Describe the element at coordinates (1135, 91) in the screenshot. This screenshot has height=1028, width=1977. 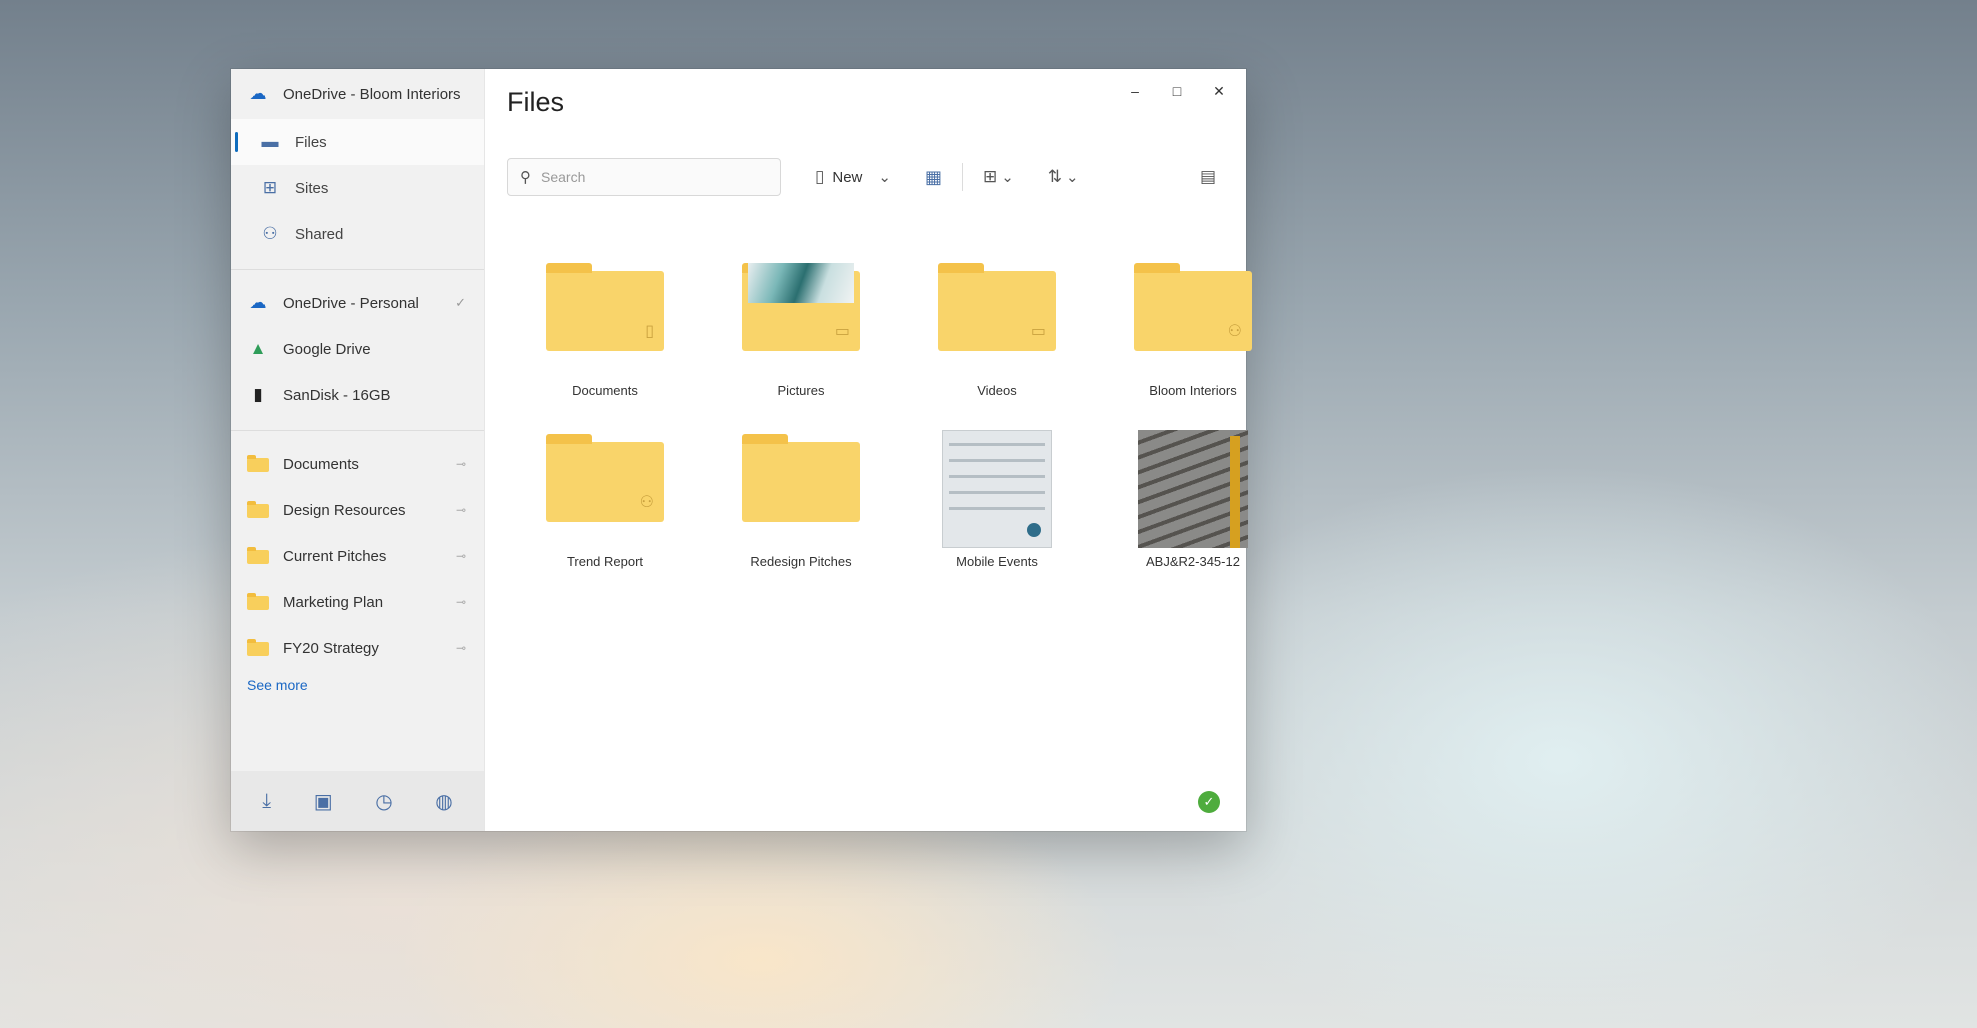
I see `minimize-icon: –` at that location.